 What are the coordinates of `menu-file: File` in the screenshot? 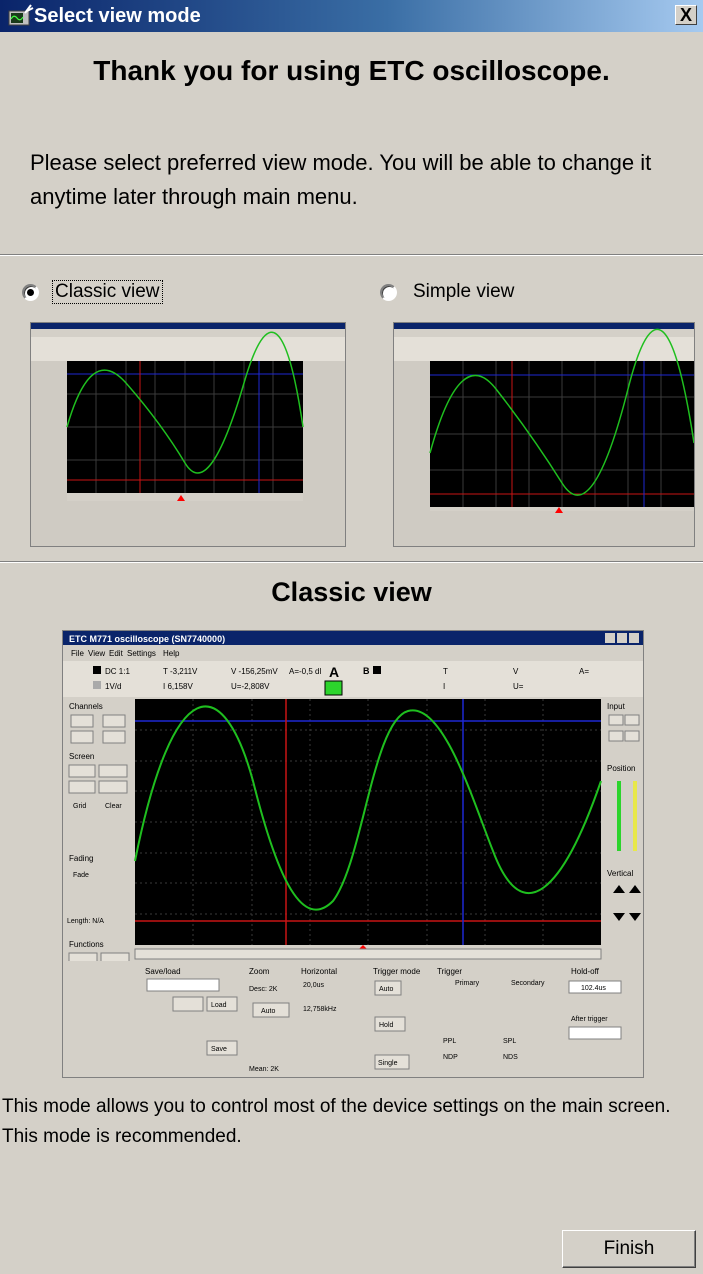 It's located at (77, 653).